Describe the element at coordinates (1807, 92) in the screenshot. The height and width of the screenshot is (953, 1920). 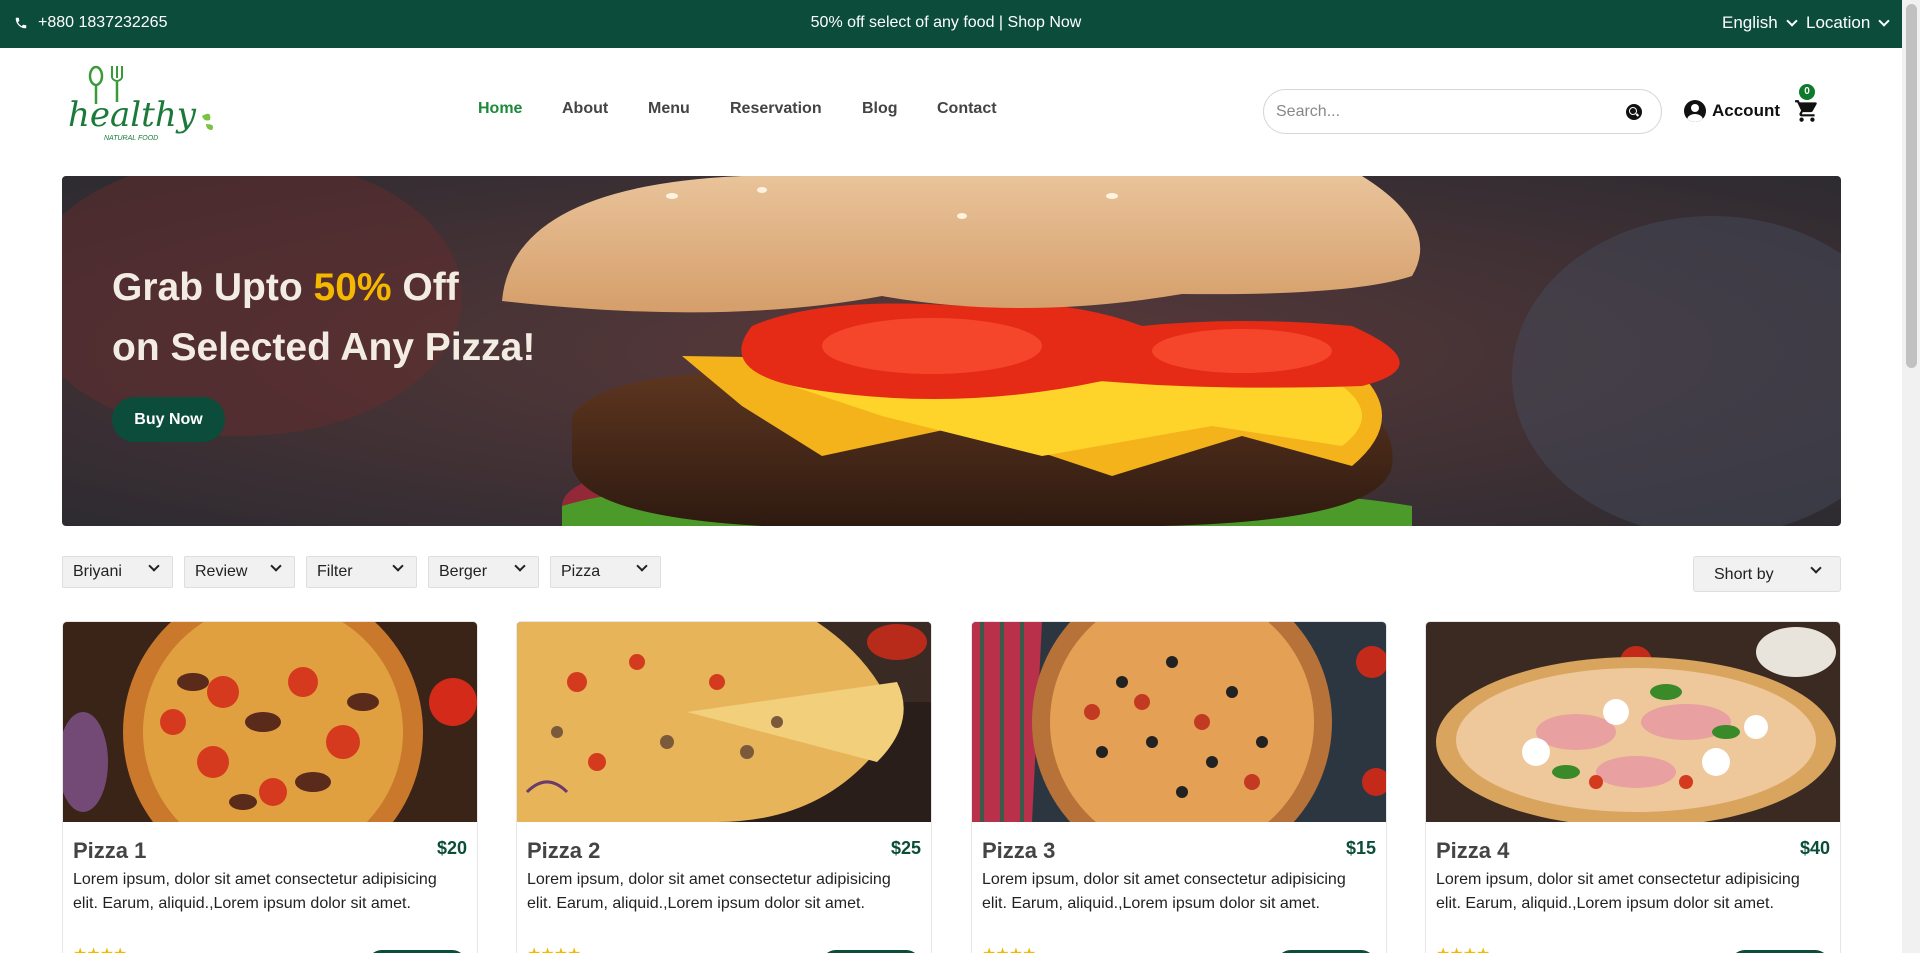
I see `cart-count-badge: 0` at that location.